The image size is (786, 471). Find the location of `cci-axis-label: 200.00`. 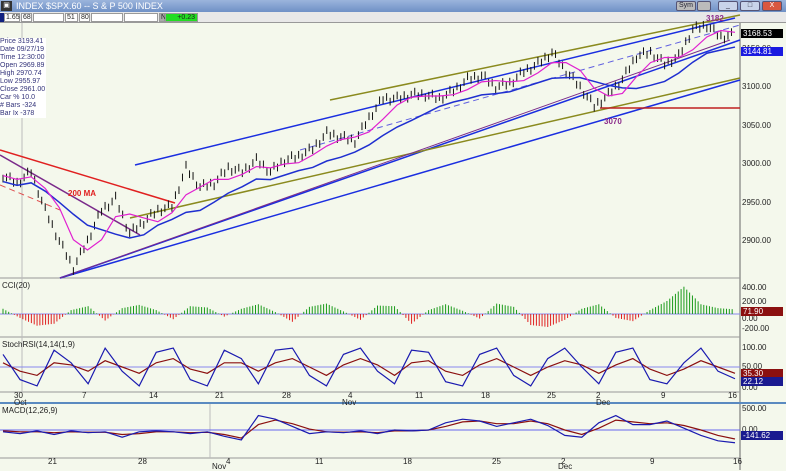

cci-axis-label: 200.00 is located at coordinates (754, 301).